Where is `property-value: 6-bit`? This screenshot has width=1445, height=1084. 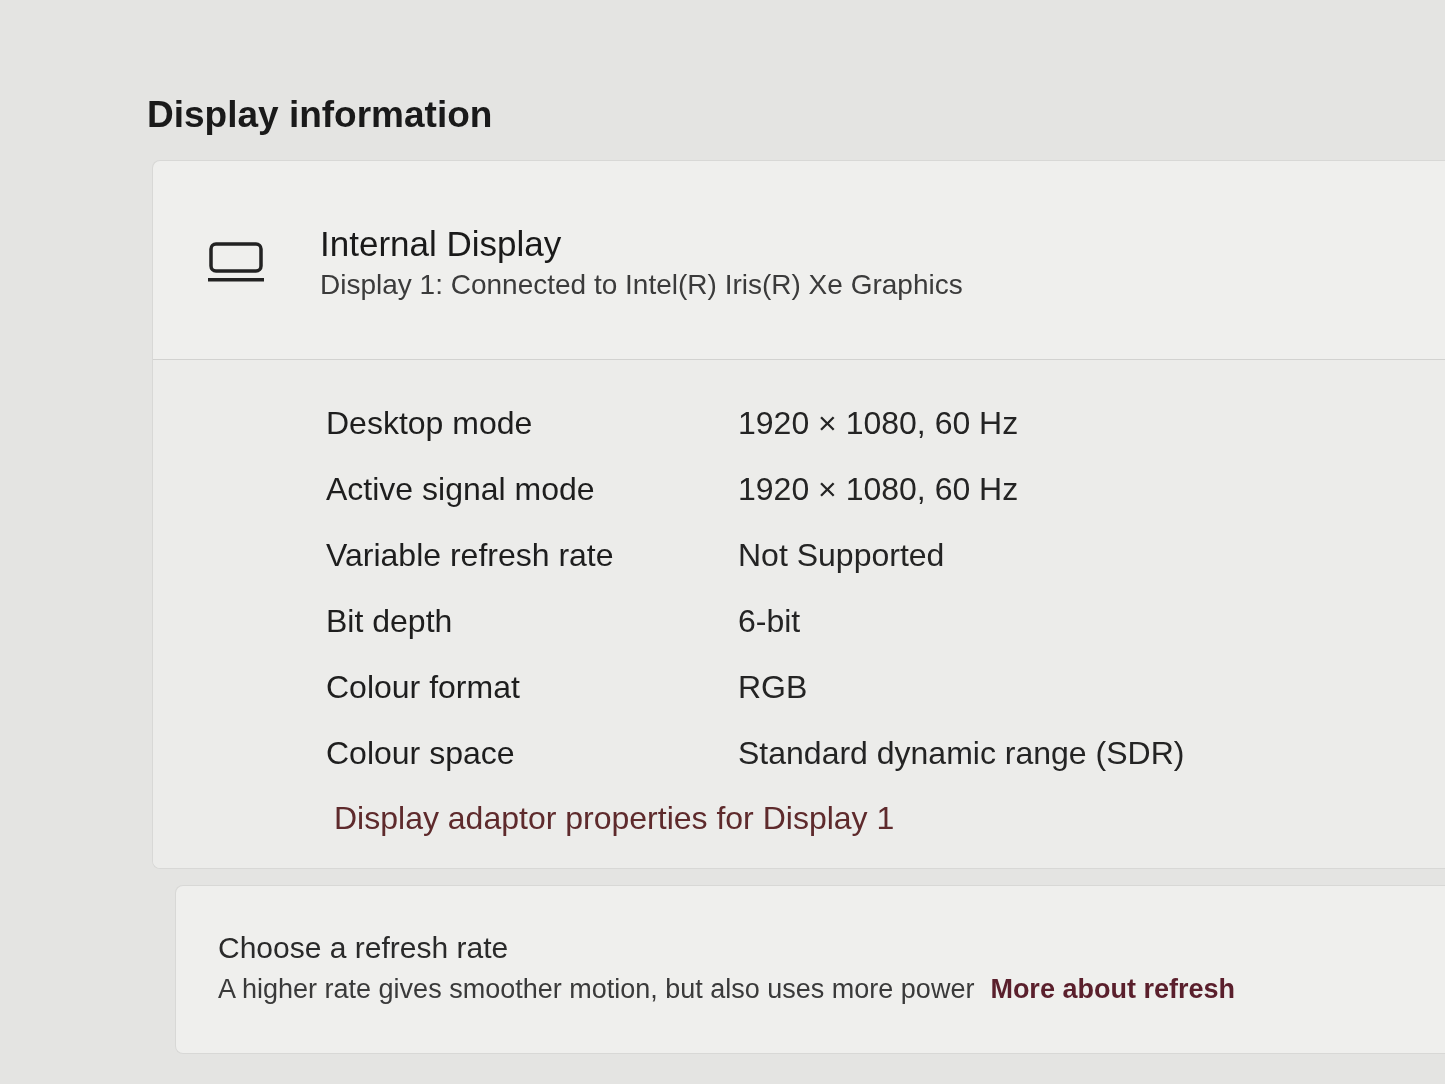 property-value: 6-bit is located at coordinates (769, 622).